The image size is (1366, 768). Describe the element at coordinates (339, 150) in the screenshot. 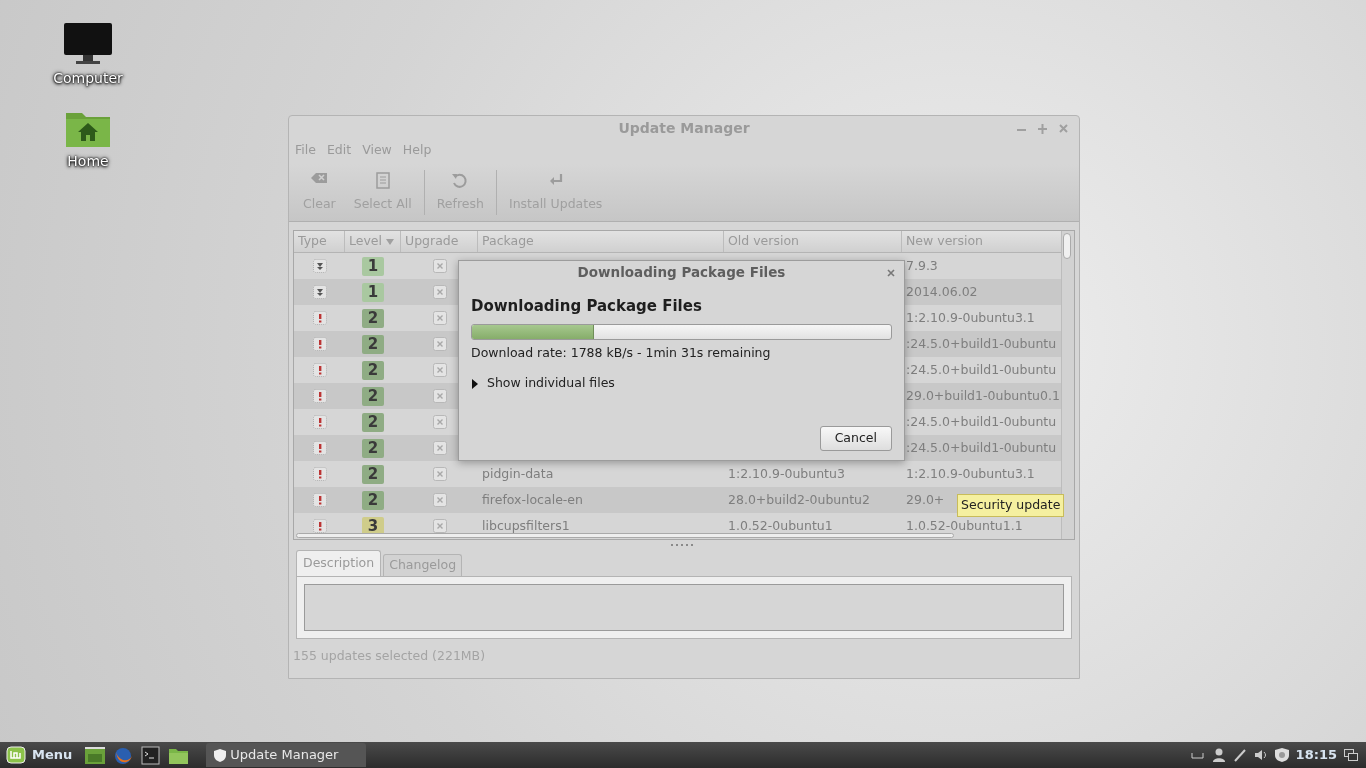

I see `menu-item: Edit` at that location.